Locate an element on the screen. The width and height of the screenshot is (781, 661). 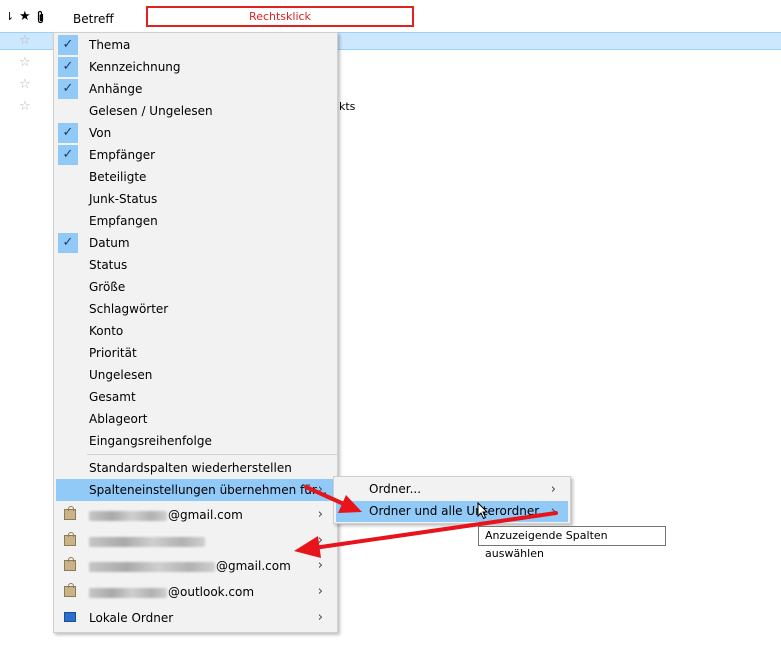
menu-item-account-4: @outlook.com › is located at coordinates (195, 592).